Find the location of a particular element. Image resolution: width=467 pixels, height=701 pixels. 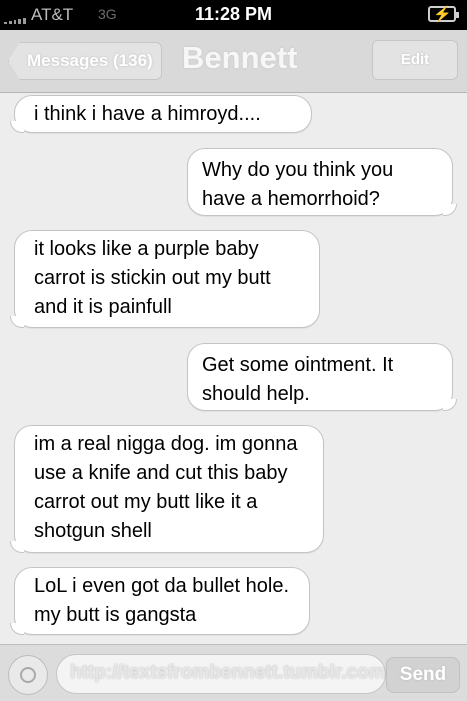

message-composer: http://textsfrombennett.tumblr.com Send is located at coordinates (233, 672).